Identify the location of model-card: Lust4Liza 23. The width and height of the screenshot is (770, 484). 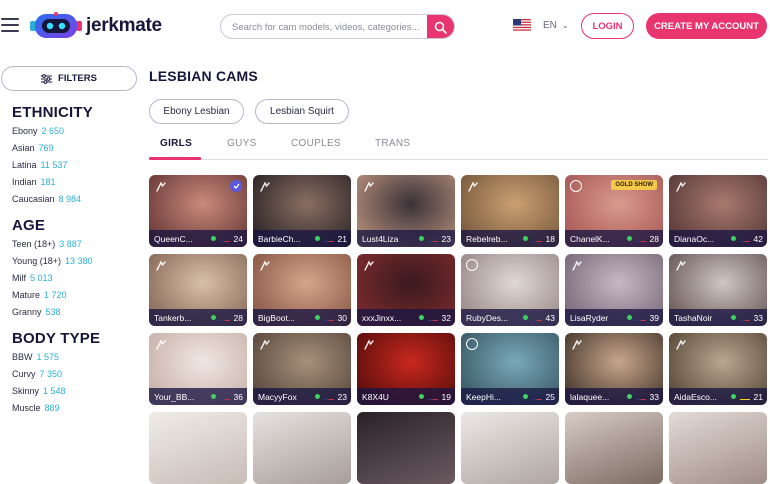
(406, 211).